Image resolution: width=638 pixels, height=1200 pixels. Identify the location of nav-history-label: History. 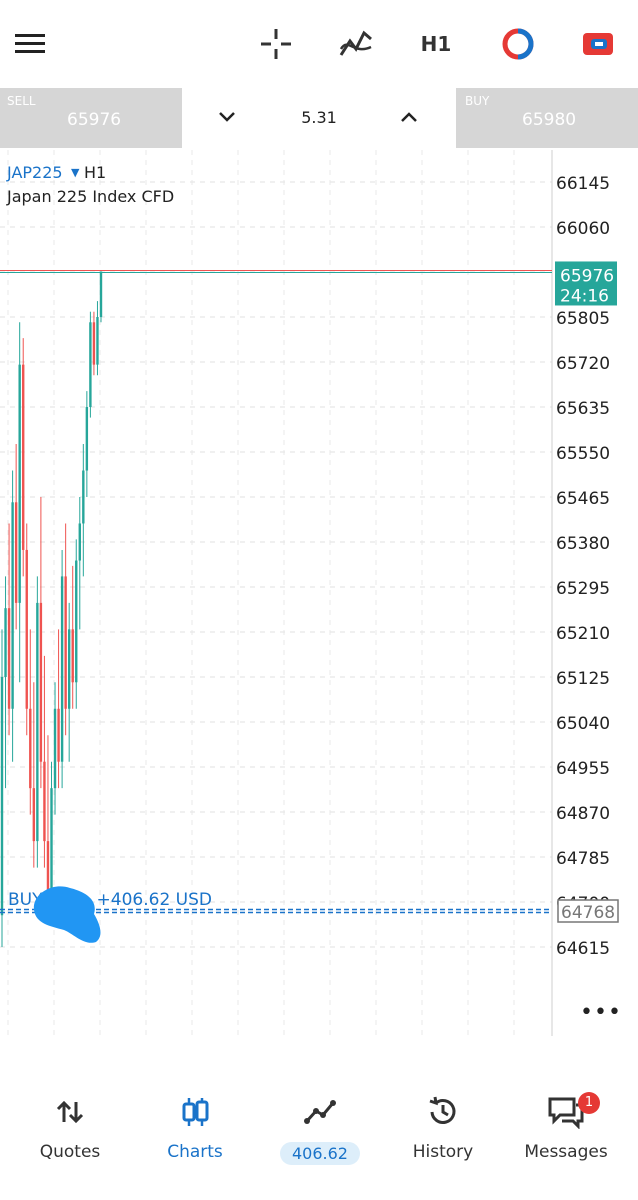
(443, 1152).